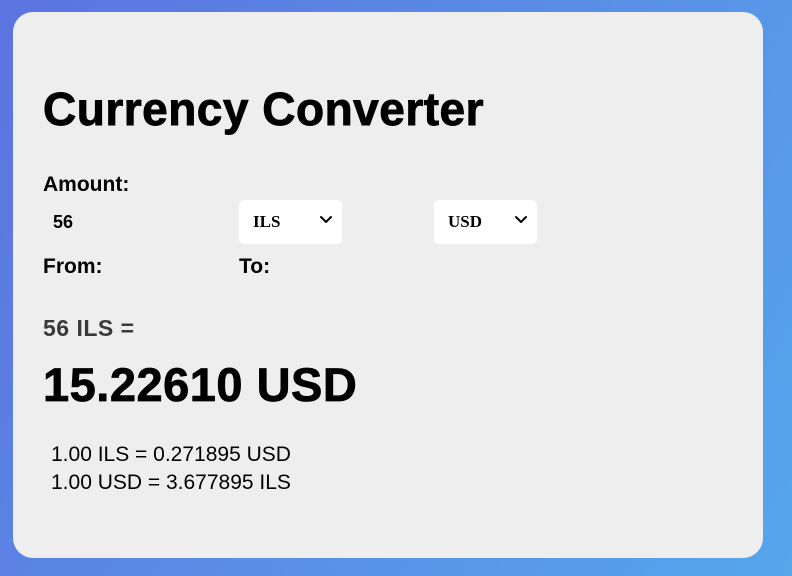 The width and height of the screenshot is (792, 576). I want to click on to-currency-value: USD, so click(465, 221).